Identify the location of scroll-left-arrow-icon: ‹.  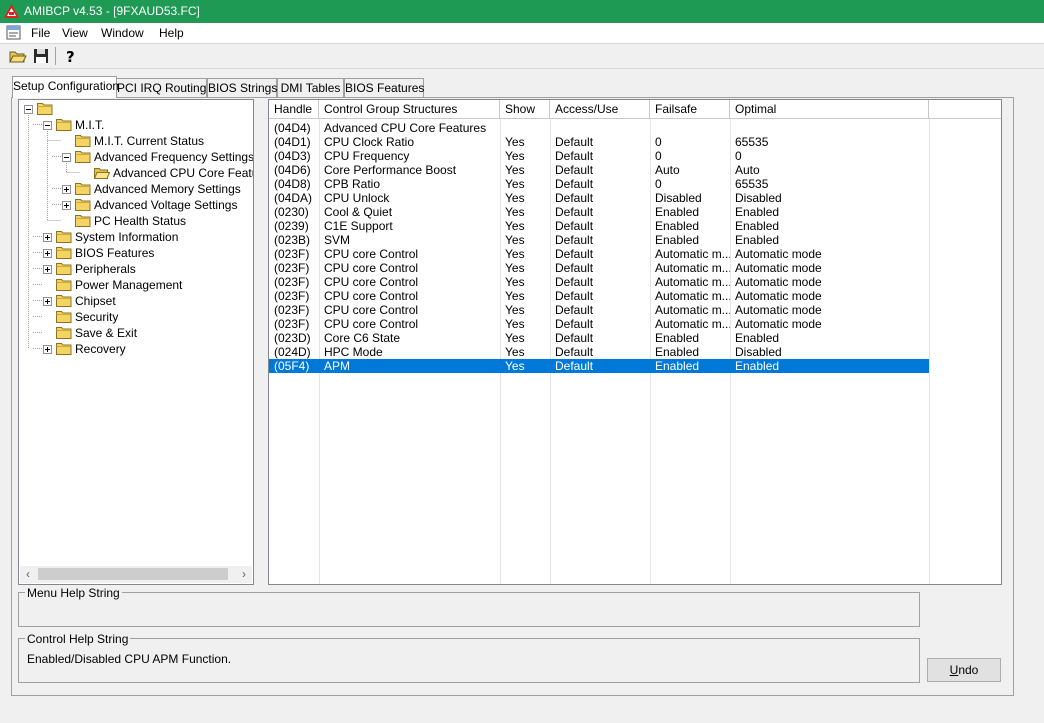
(28, 574).